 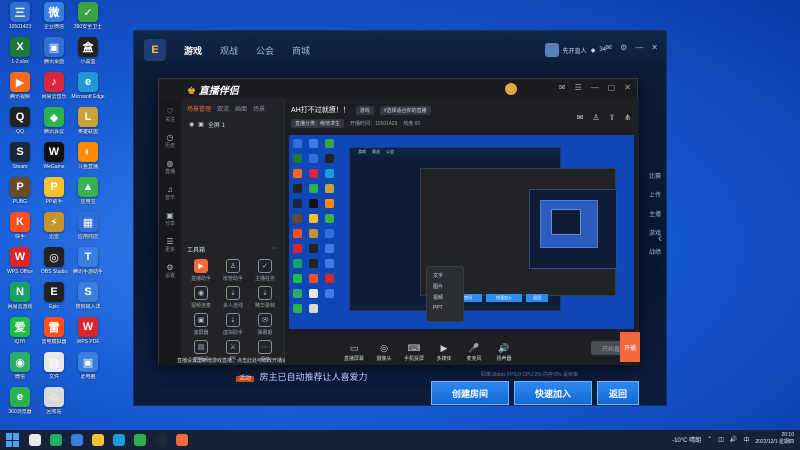 What do you see at coordinates (170, 167) in the screenshot?
I see `rail-item: ◍ 直播` at bounding box center [170, 167].